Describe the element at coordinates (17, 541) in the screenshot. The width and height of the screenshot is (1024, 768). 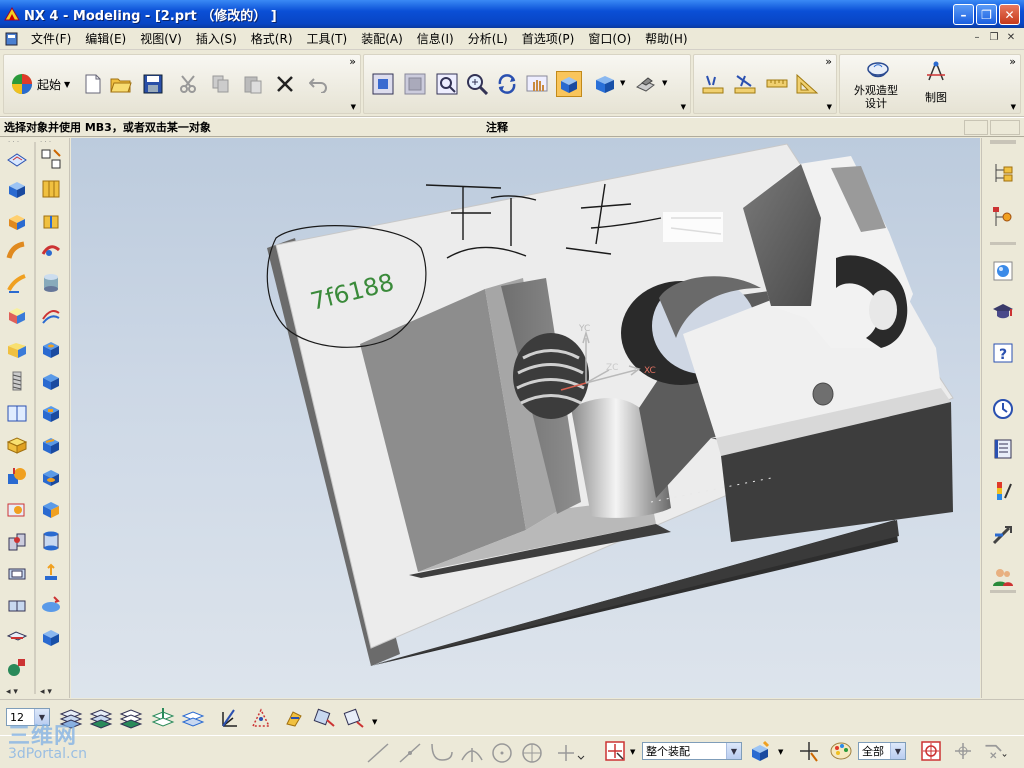
I see `intersect-button` at that location.